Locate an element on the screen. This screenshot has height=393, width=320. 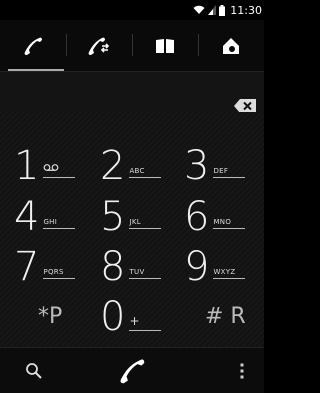
tab-favorites is located at coordinates (231, 46).